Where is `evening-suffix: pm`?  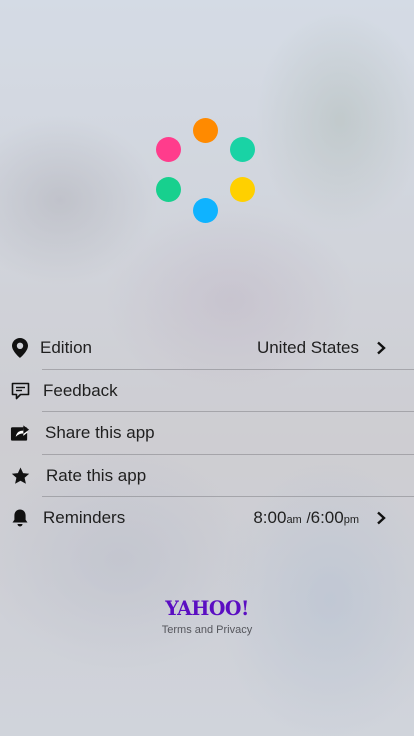
evening-suffix: pm is located at coordinates (351, 520).